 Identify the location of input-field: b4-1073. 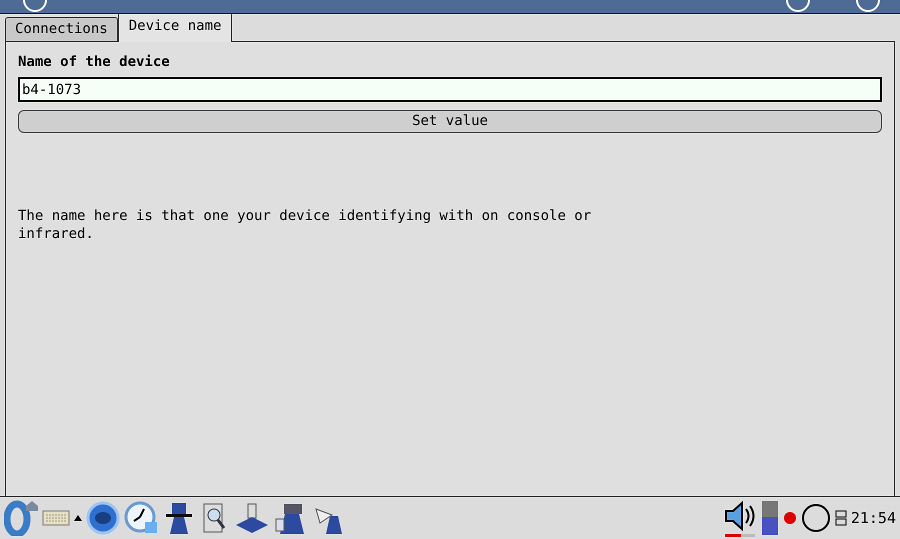
(450, 89).